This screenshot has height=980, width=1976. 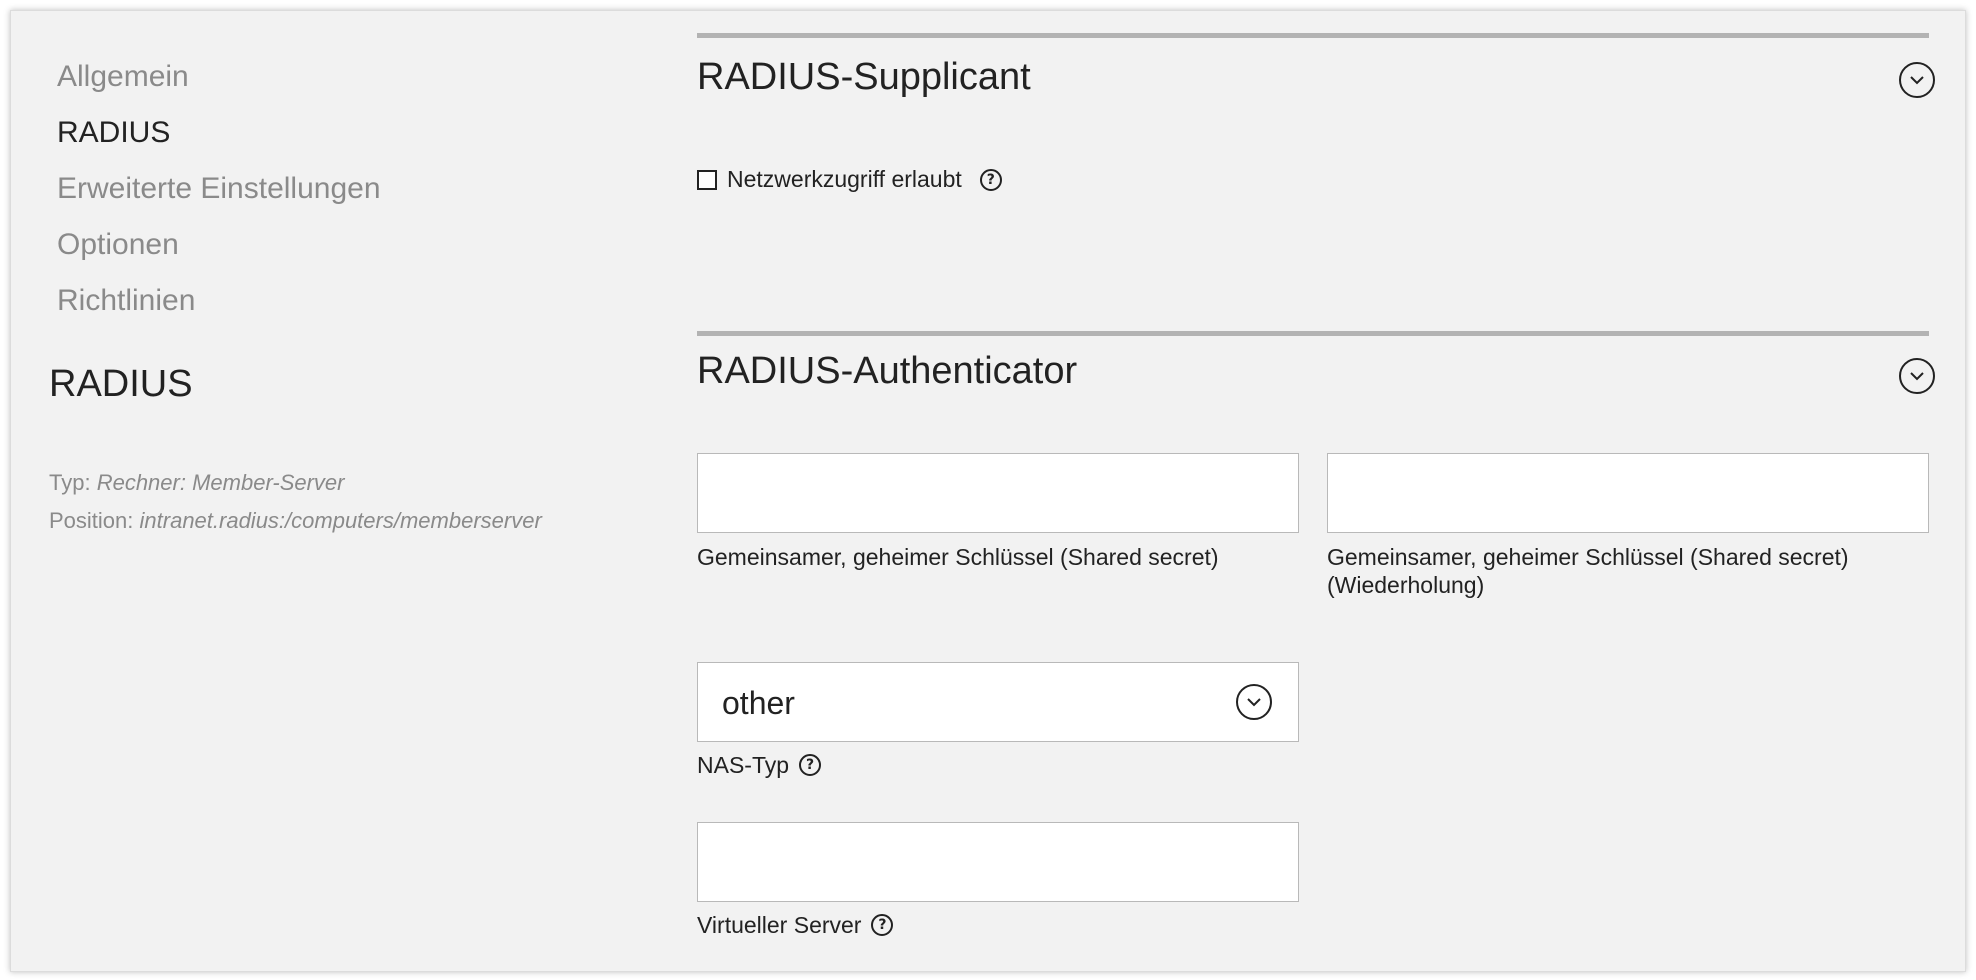 I want to click on nav-item-richtlinien: Richtlinien, so click(x=219, y=301).